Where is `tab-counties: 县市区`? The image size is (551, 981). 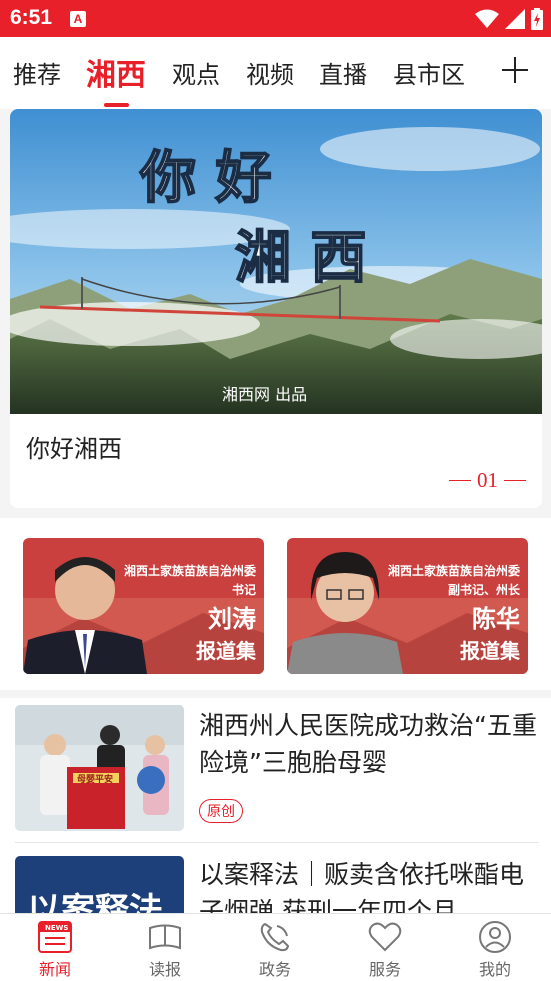
tab-counties: 县市区 is located at coordinates (429, 72).